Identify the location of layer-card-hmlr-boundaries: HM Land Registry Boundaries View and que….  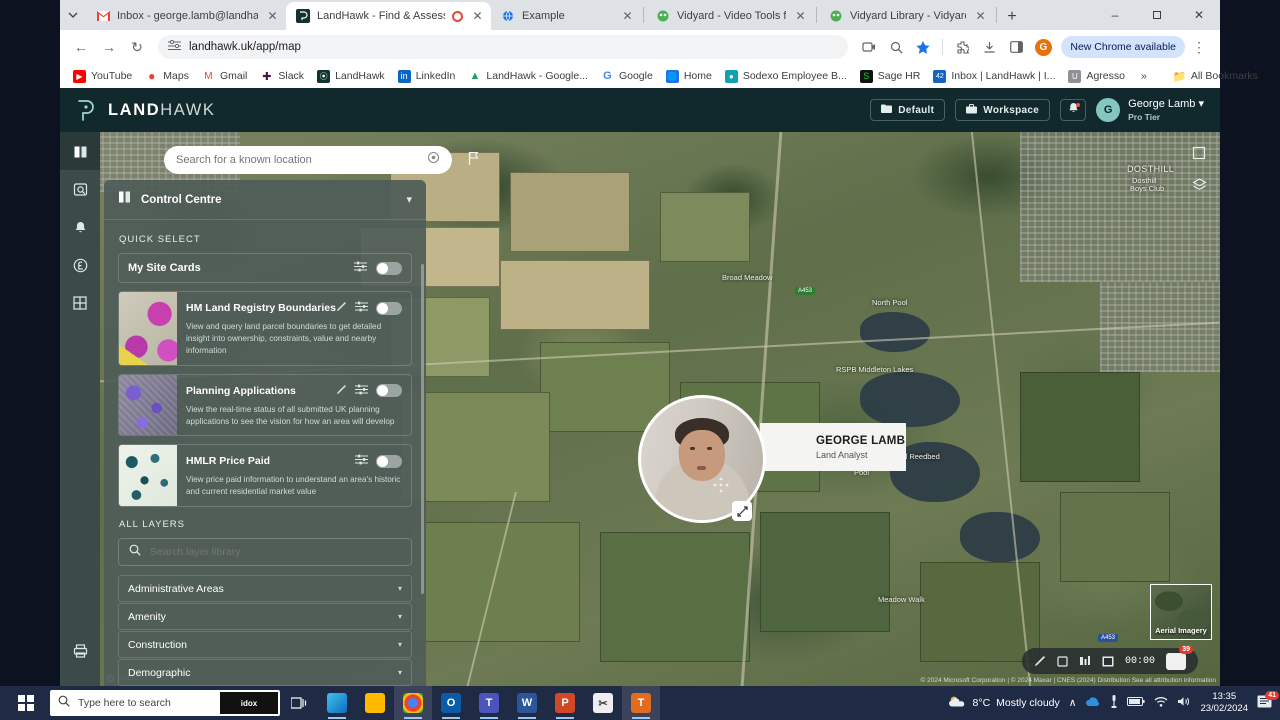
(265, 328).